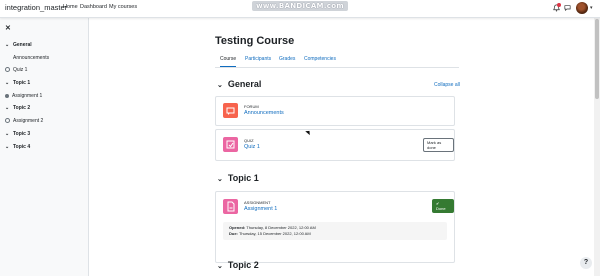 The width and height of the screenshot is (600, 276). Describe the element at coordinates (300, 6) in the screenshot. I see `bandicam-watermark: www.BANDICAM.com` at that location.